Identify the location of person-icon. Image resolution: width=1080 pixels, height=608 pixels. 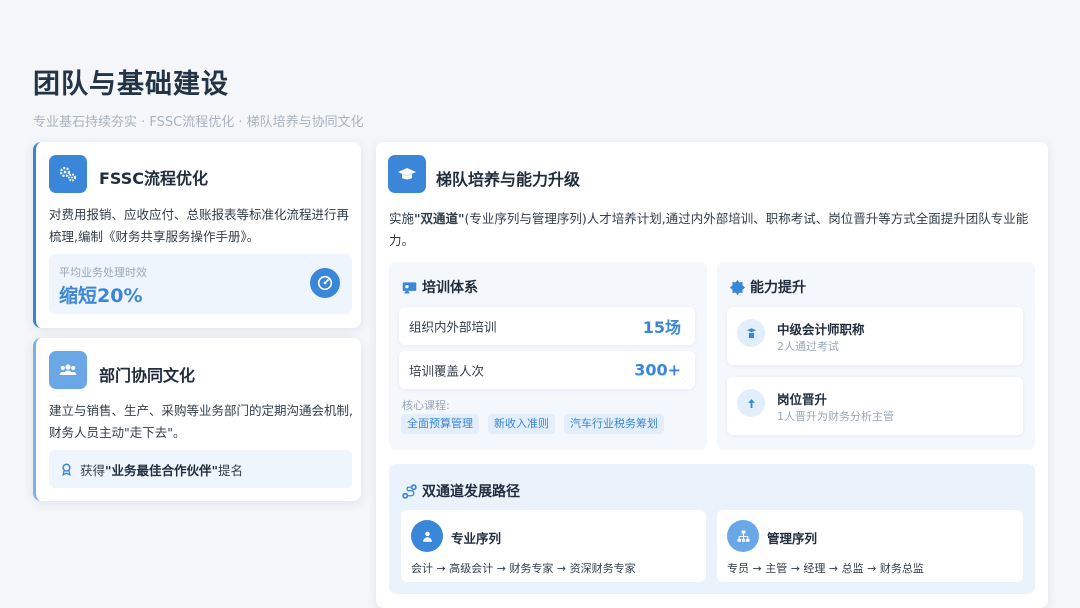
(427, 536).